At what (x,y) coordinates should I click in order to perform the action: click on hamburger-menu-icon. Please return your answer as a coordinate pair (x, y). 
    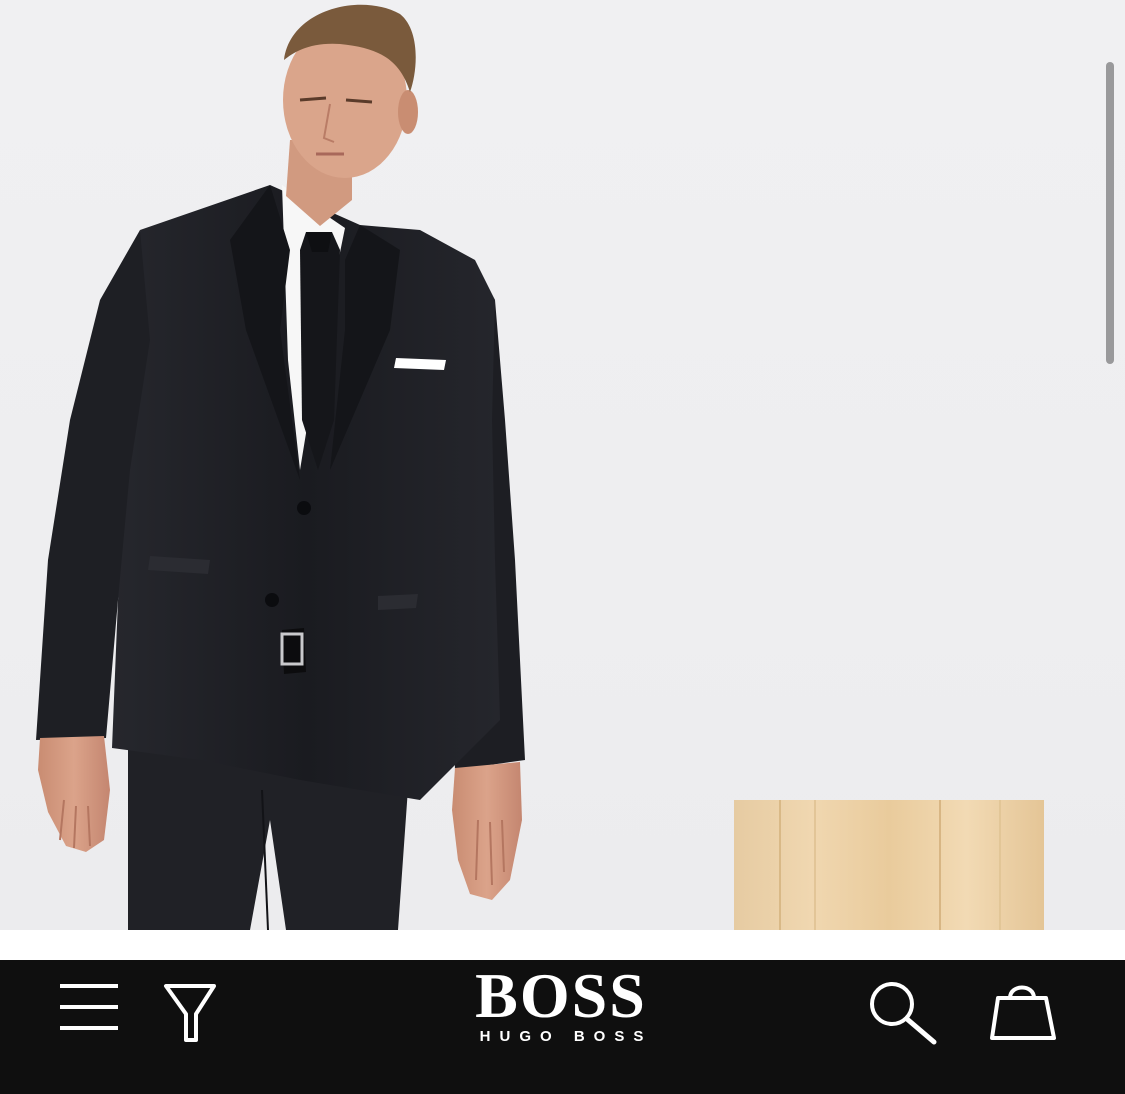
    Looking at the image, I should click on (89, 1007).